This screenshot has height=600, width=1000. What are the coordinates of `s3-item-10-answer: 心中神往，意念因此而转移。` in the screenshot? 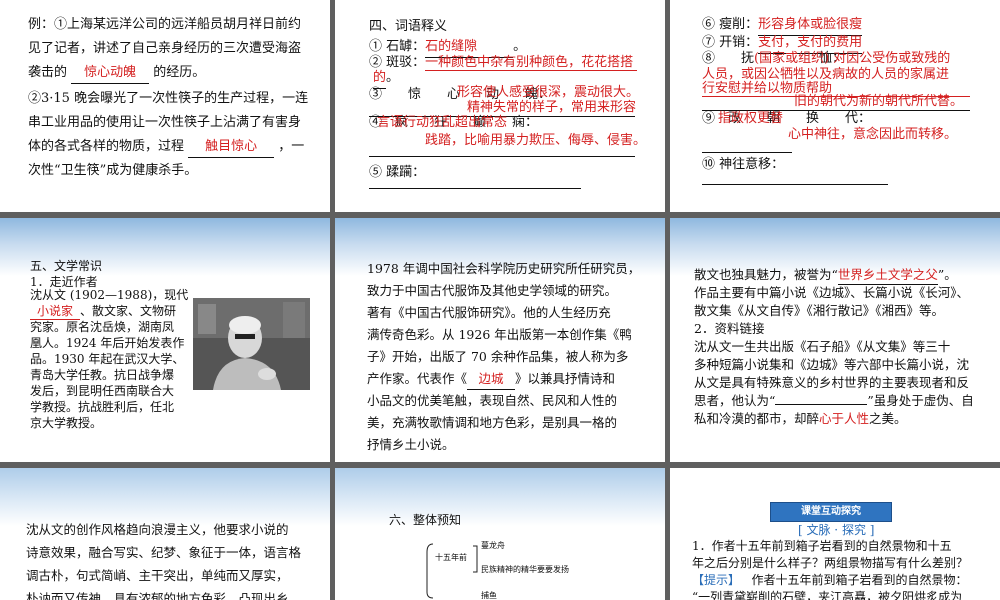 It's located at (873, 134).